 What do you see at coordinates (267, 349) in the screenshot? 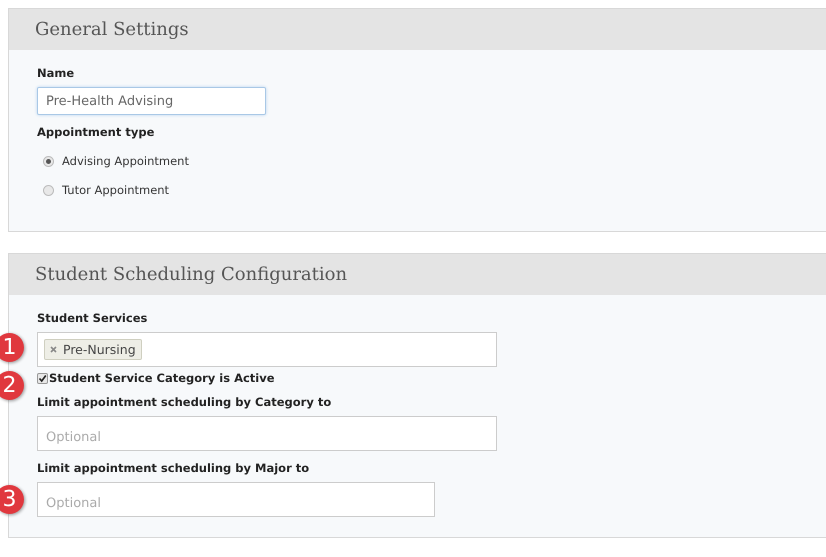
I see `tag-input-field: Pre-Nursing` at bounding box center [267, 349].